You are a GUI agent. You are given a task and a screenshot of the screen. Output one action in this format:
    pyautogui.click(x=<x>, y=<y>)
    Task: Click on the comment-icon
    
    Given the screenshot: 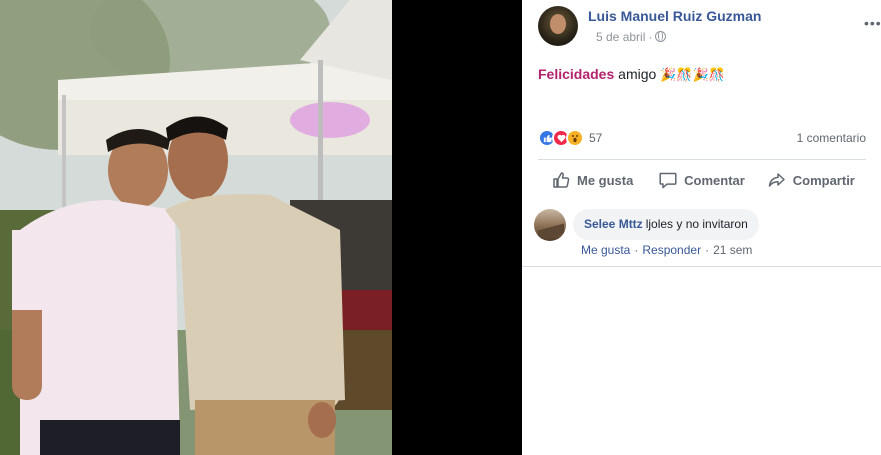 What is the action you would take?
    pyautogui.click(x=668, y=180)
    